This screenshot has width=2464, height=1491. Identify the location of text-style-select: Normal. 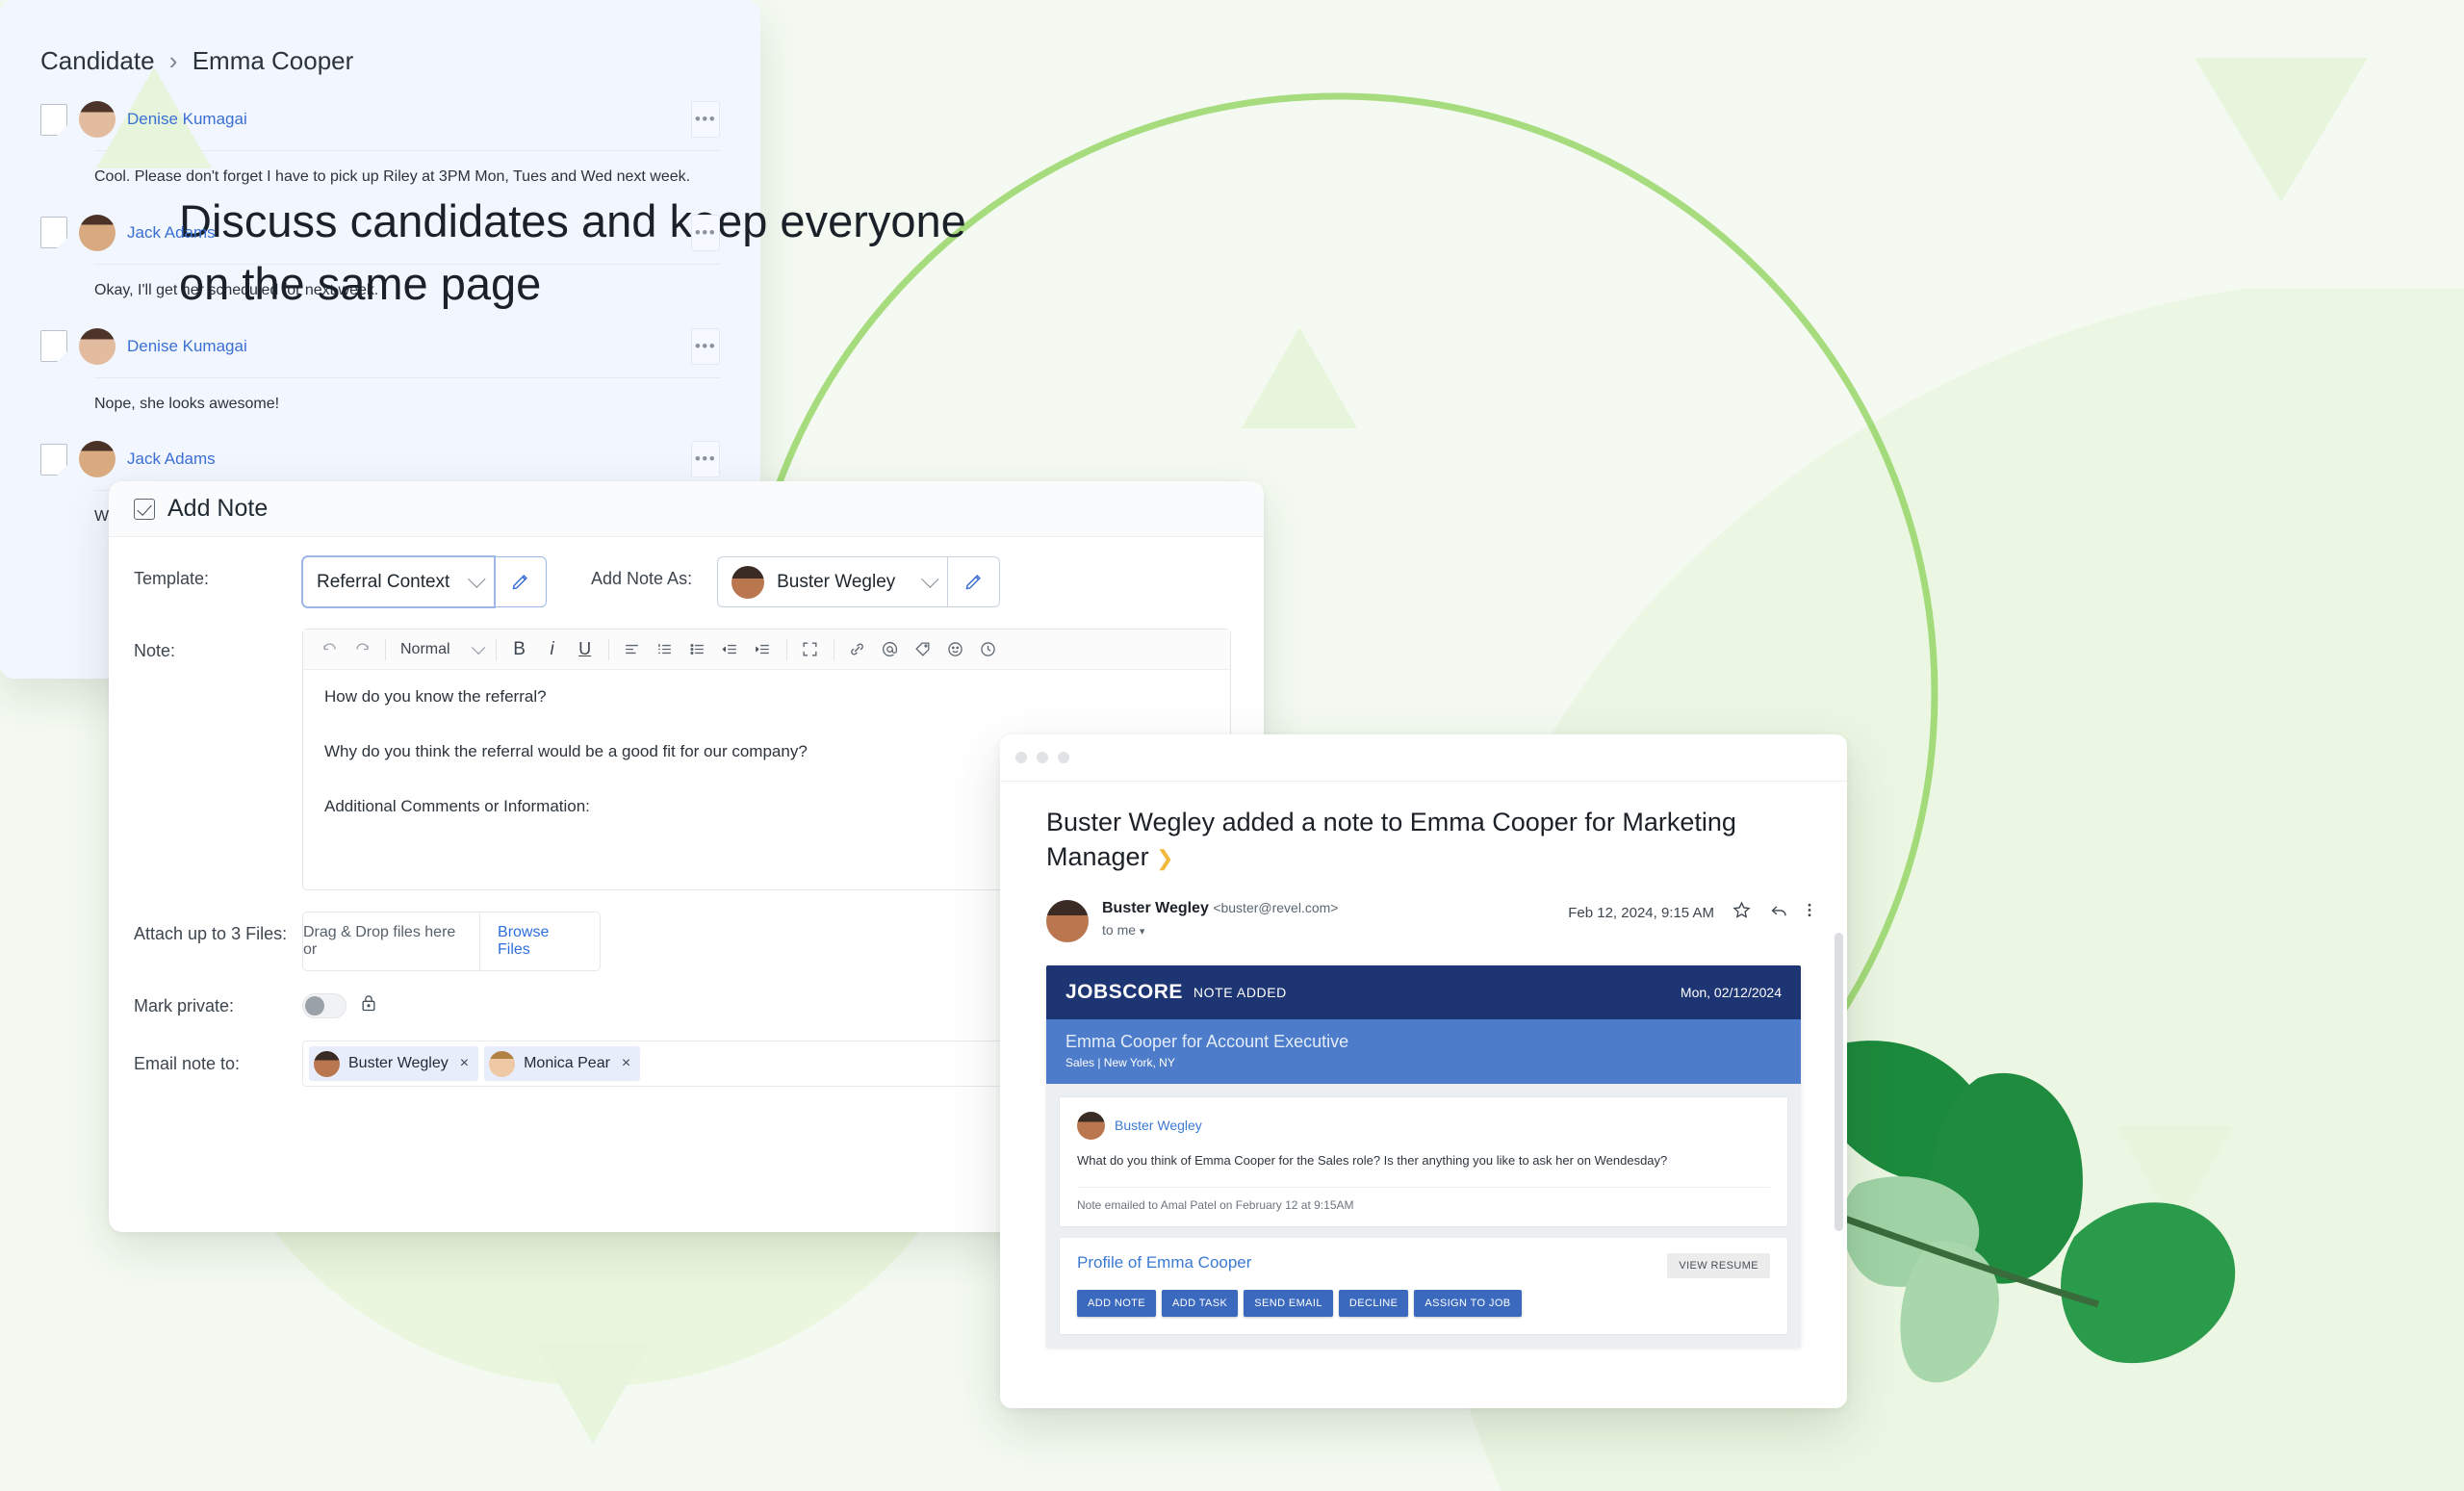
(441, 649).